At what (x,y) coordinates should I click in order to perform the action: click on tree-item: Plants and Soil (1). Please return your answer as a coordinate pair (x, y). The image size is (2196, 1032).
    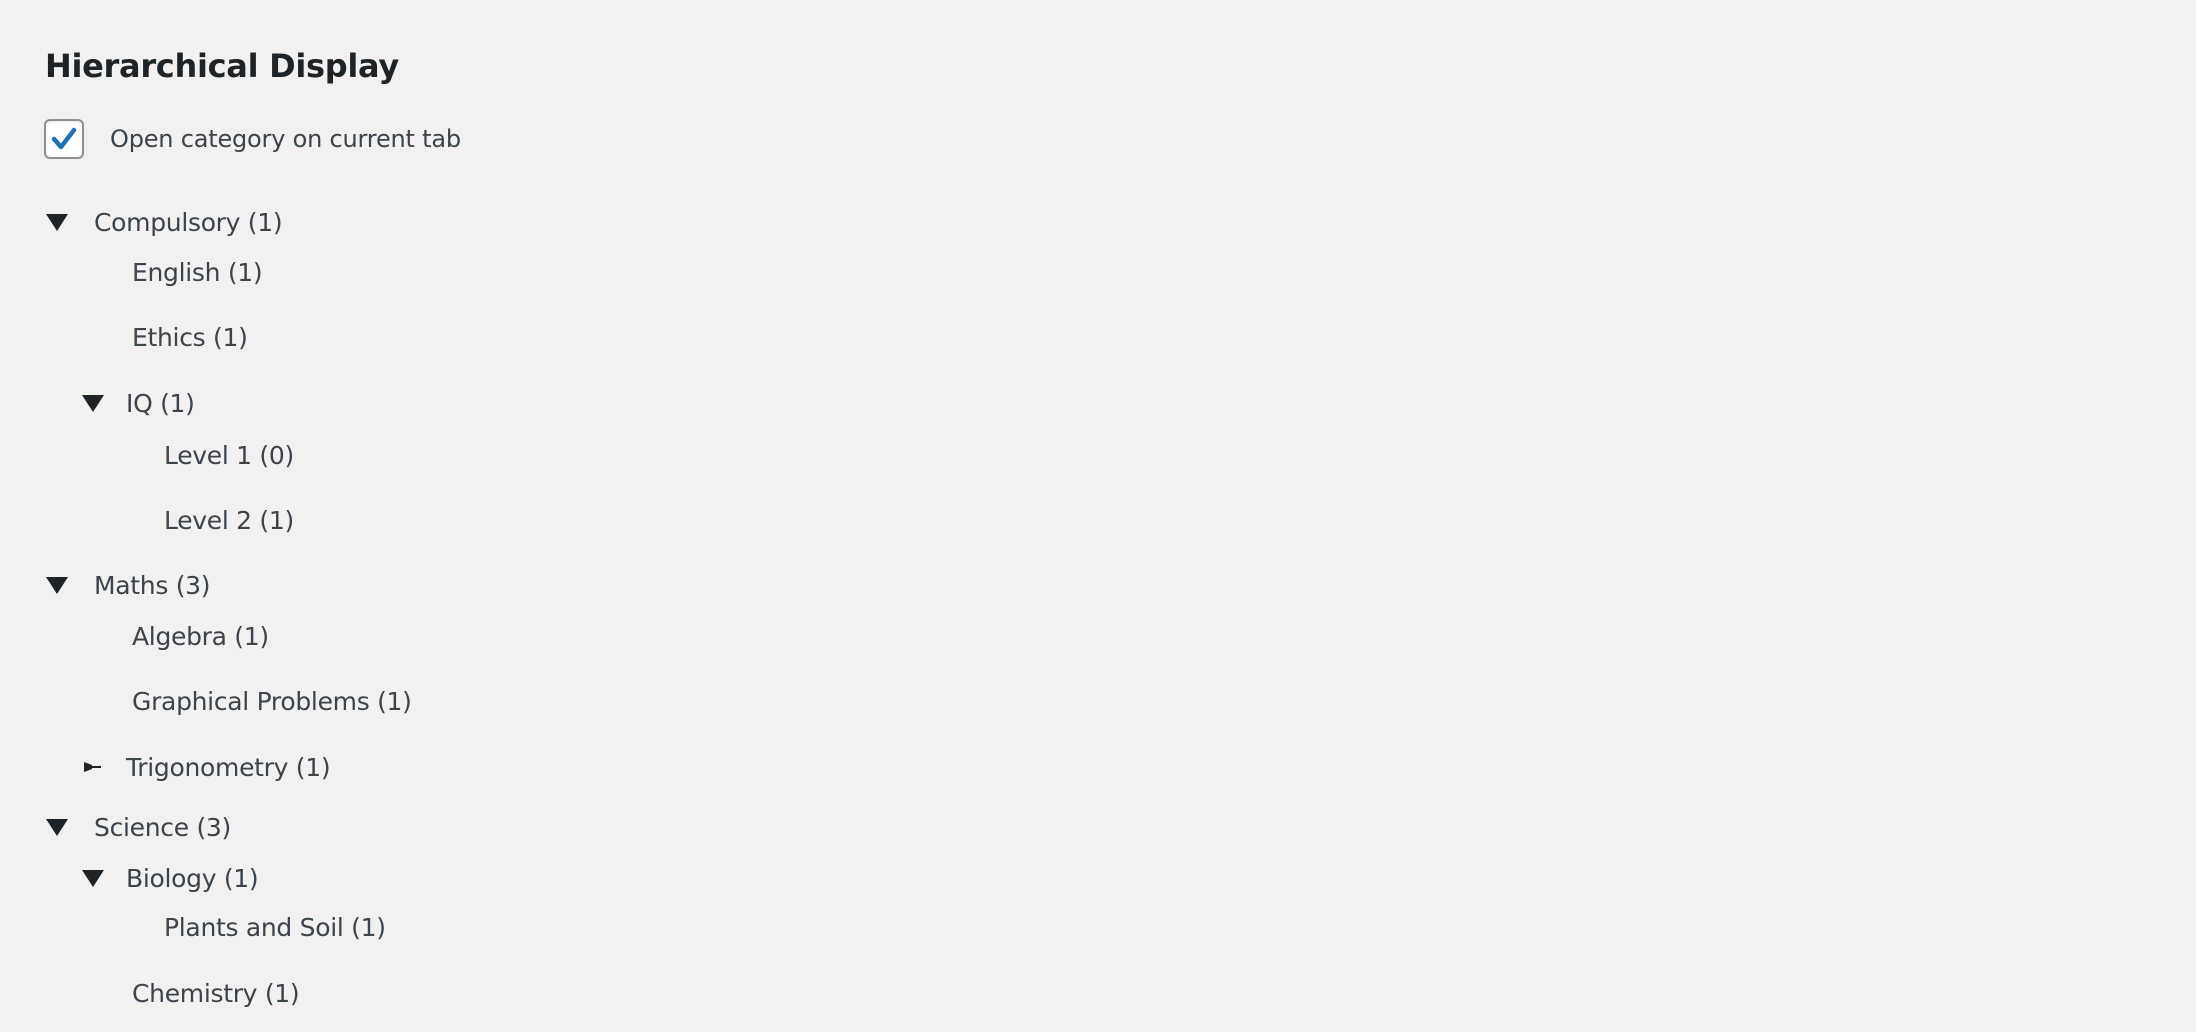
    Looking at the image, I should click on (275, 927).